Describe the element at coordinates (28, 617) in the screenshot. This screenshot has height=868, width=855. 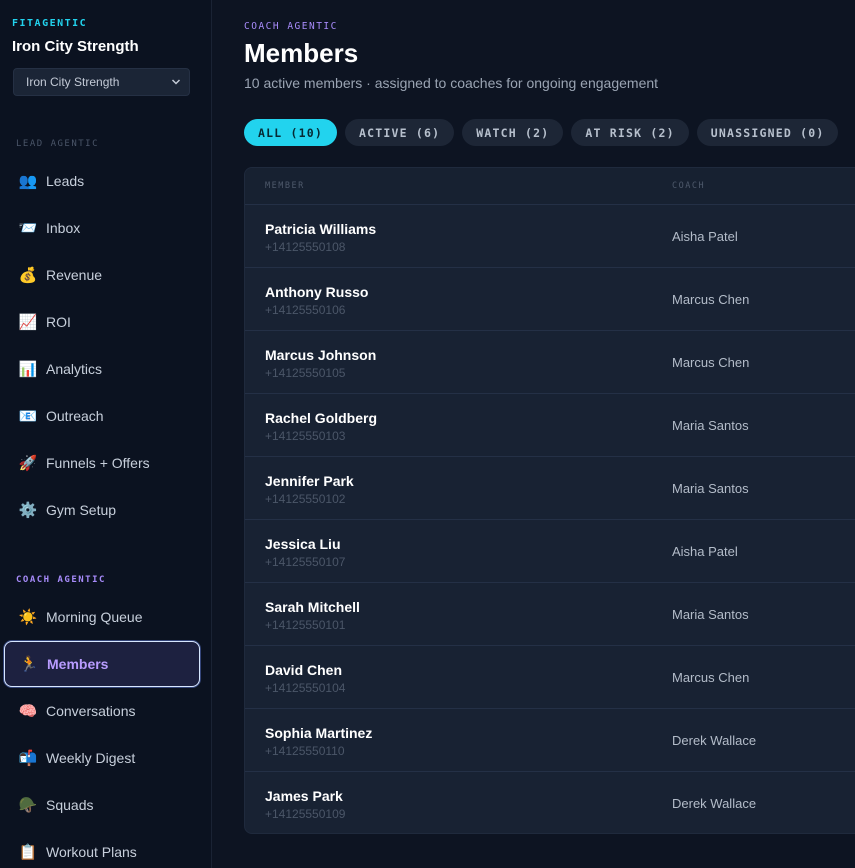
I see `sun-icon: ☀️` at that location.